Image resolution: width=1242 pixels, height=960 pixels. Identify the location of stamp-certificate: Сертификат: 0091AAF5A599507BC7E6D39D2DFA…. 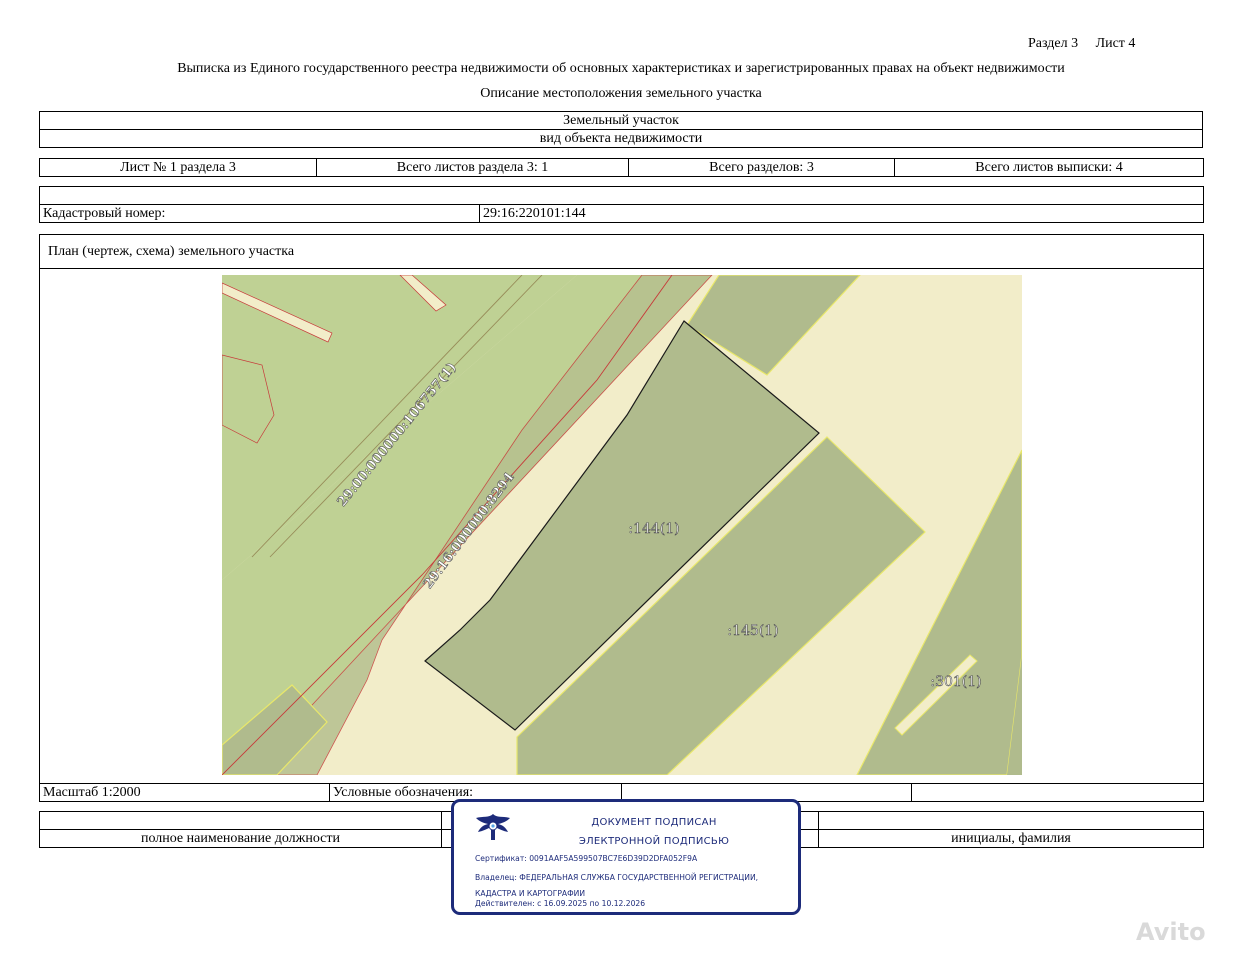
(586, 858).